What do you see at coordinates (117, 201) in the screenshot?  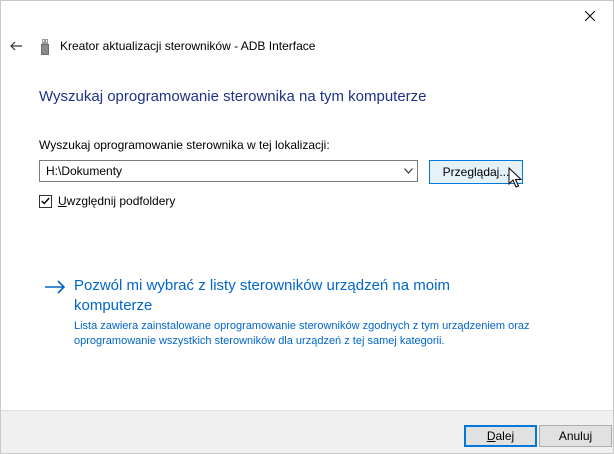 I see `include-subfolders-label: Uwzględnij podfoldery` at bounding box center [117, 201].